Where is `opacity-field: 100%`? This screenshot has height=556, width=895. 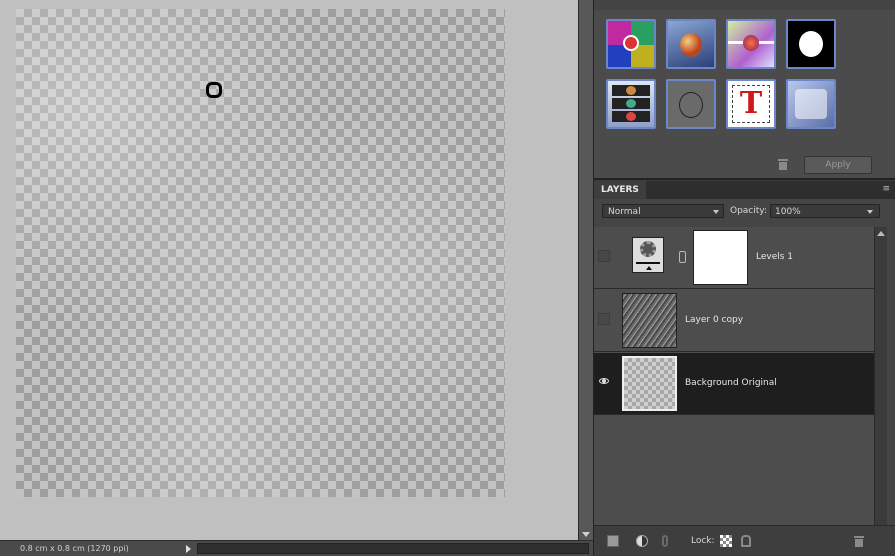
opacity-field: 100% is located at coordinates (825, 211).